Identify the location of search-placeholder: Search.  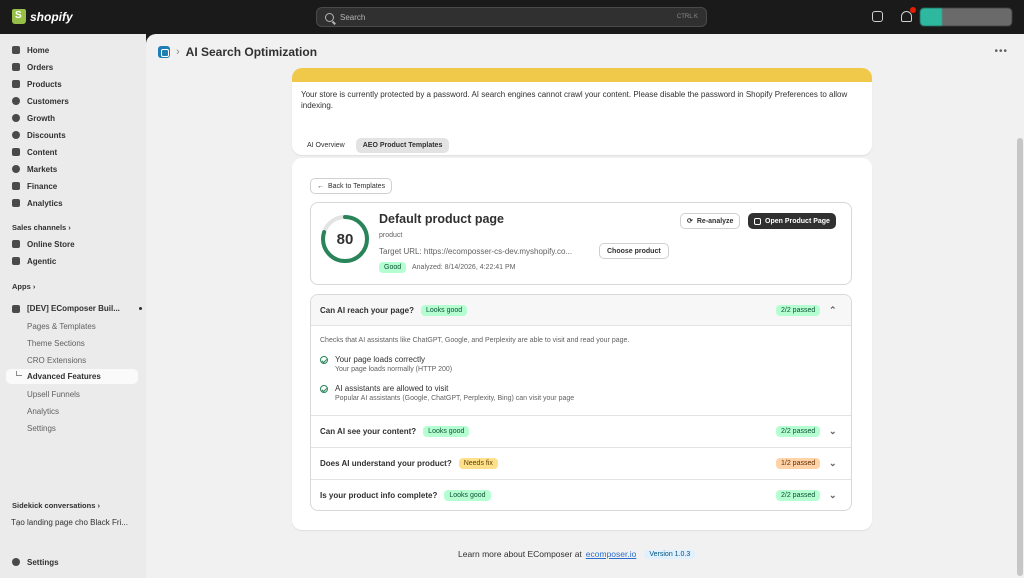
(353, 17).